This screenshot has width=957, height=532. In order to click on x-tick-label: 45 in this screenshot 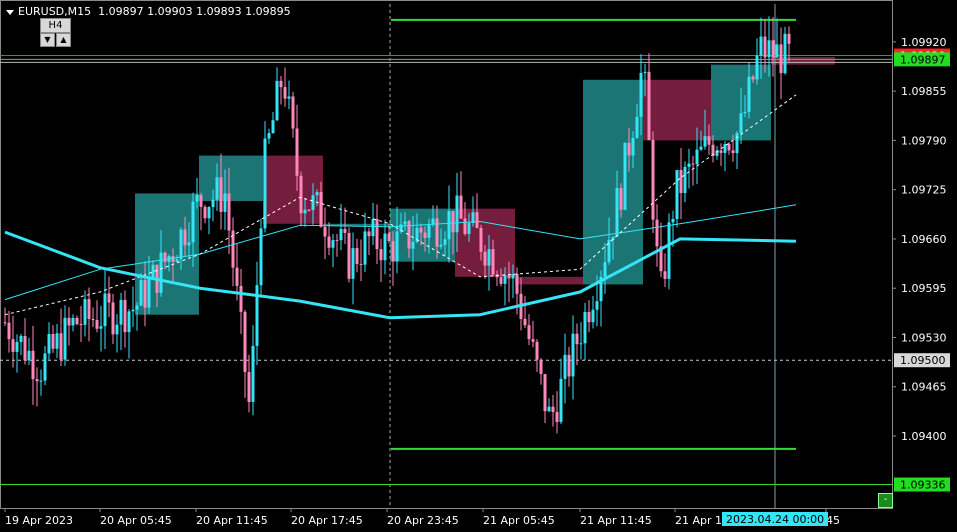, I will do `click(833, 520)`.